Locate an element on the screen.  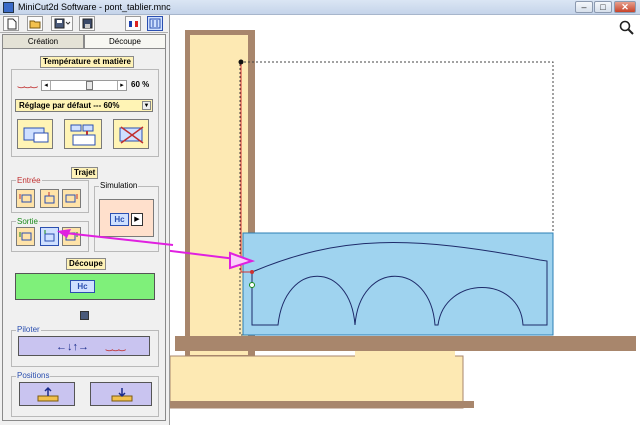
entree-left-button is located at coordinates (25, 198).